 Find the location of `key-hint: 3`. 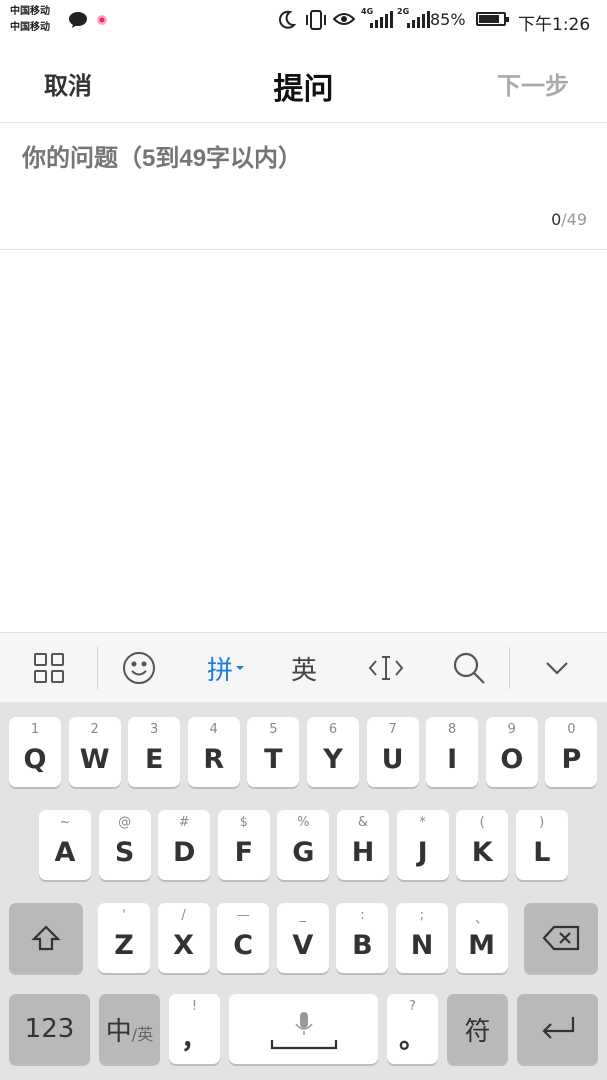

key-hint: 3 is located at coordinates (154, 729).